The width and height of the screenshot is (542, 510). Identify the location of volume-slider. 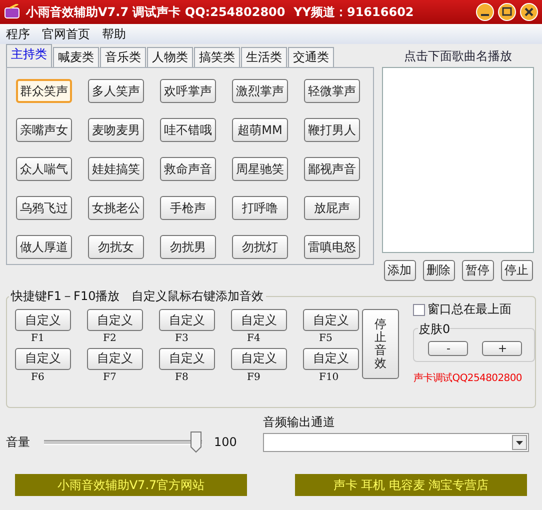
(123, 442).